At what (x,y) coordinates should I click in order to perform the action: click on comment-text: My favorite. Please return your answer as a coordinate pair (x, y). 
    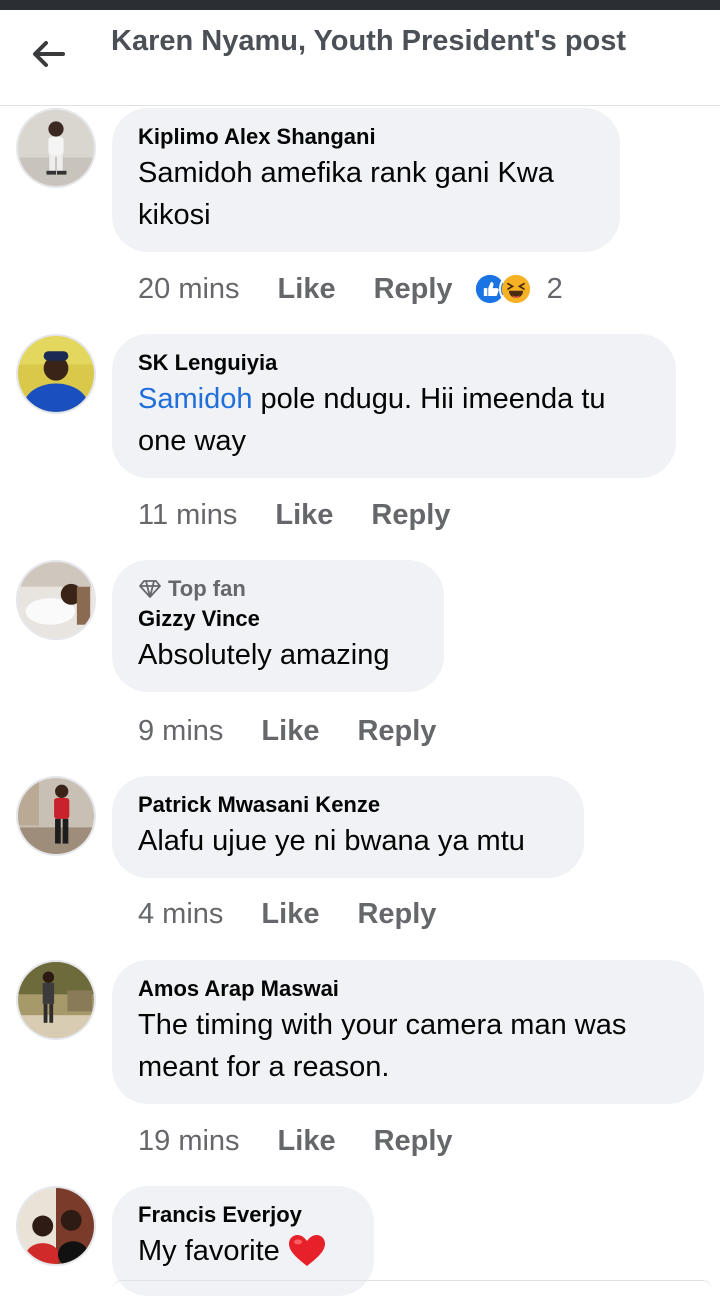
    Looking at the image, I should click on (243, 1251).